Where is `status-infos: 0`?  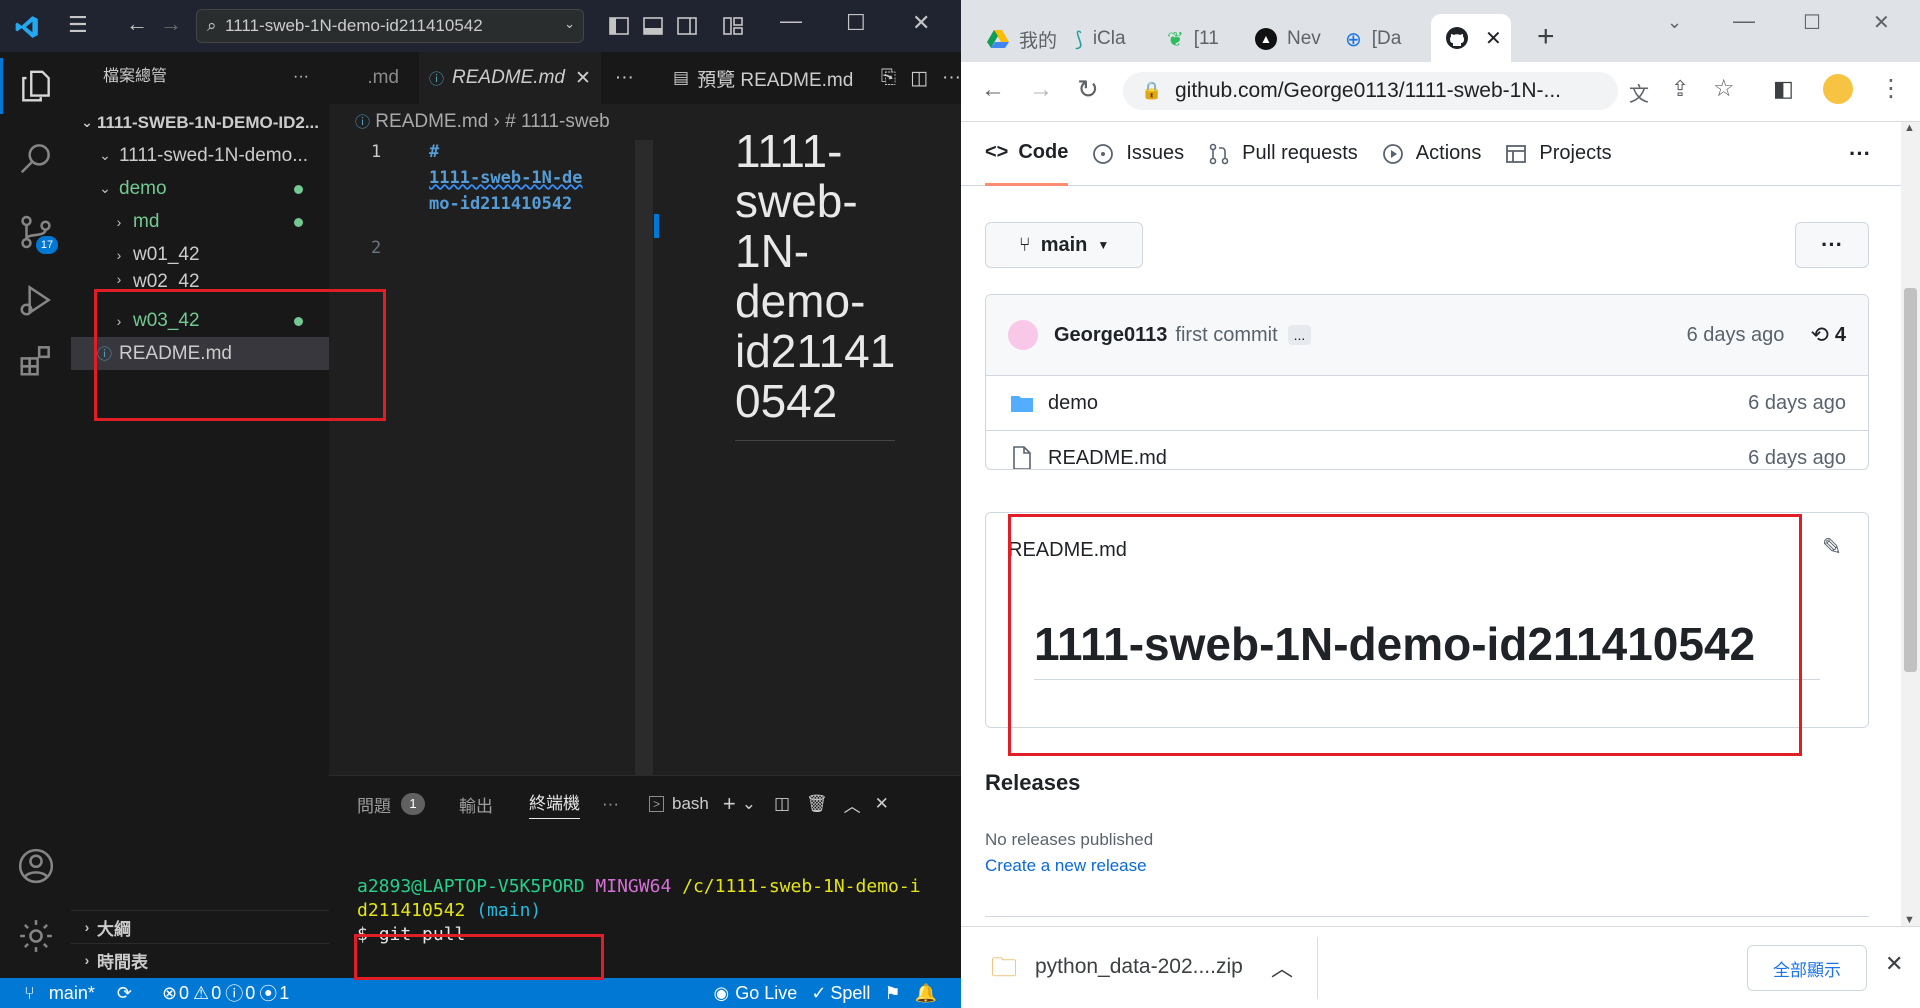 status-infos: 0 is located at coordinates (250, 993).